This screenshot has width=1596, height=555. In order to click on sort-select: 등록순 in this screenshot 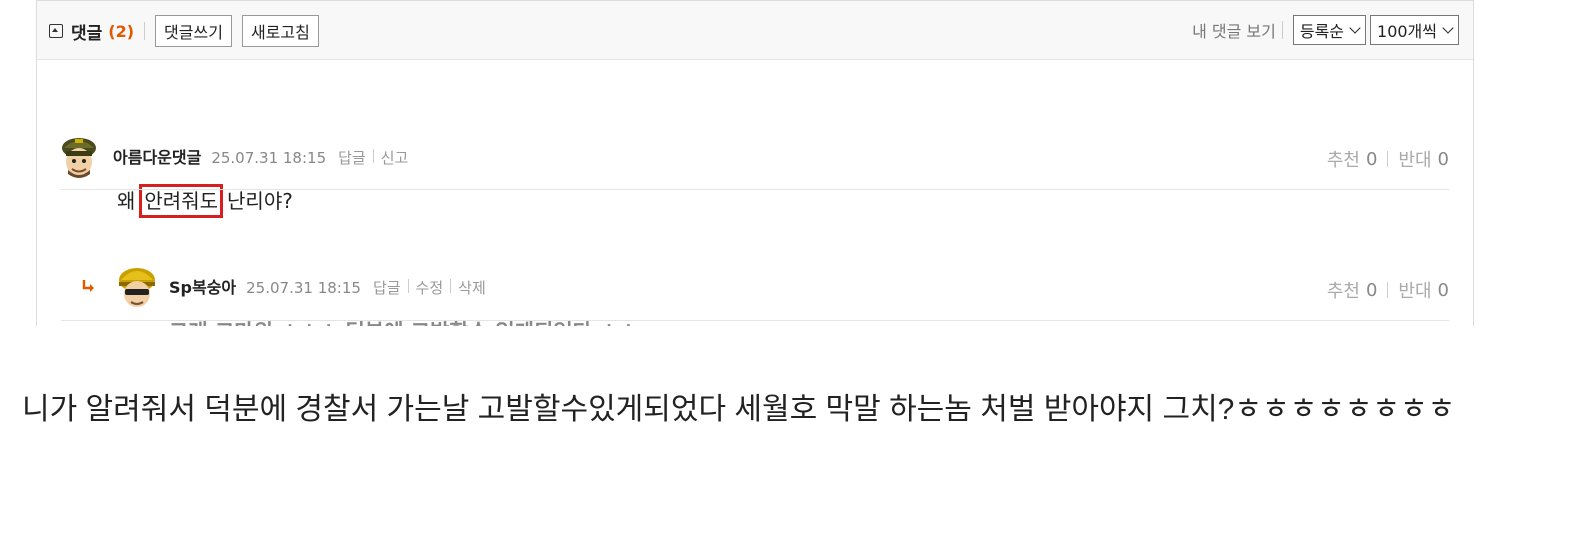, I will do `click(1329, 30)`.